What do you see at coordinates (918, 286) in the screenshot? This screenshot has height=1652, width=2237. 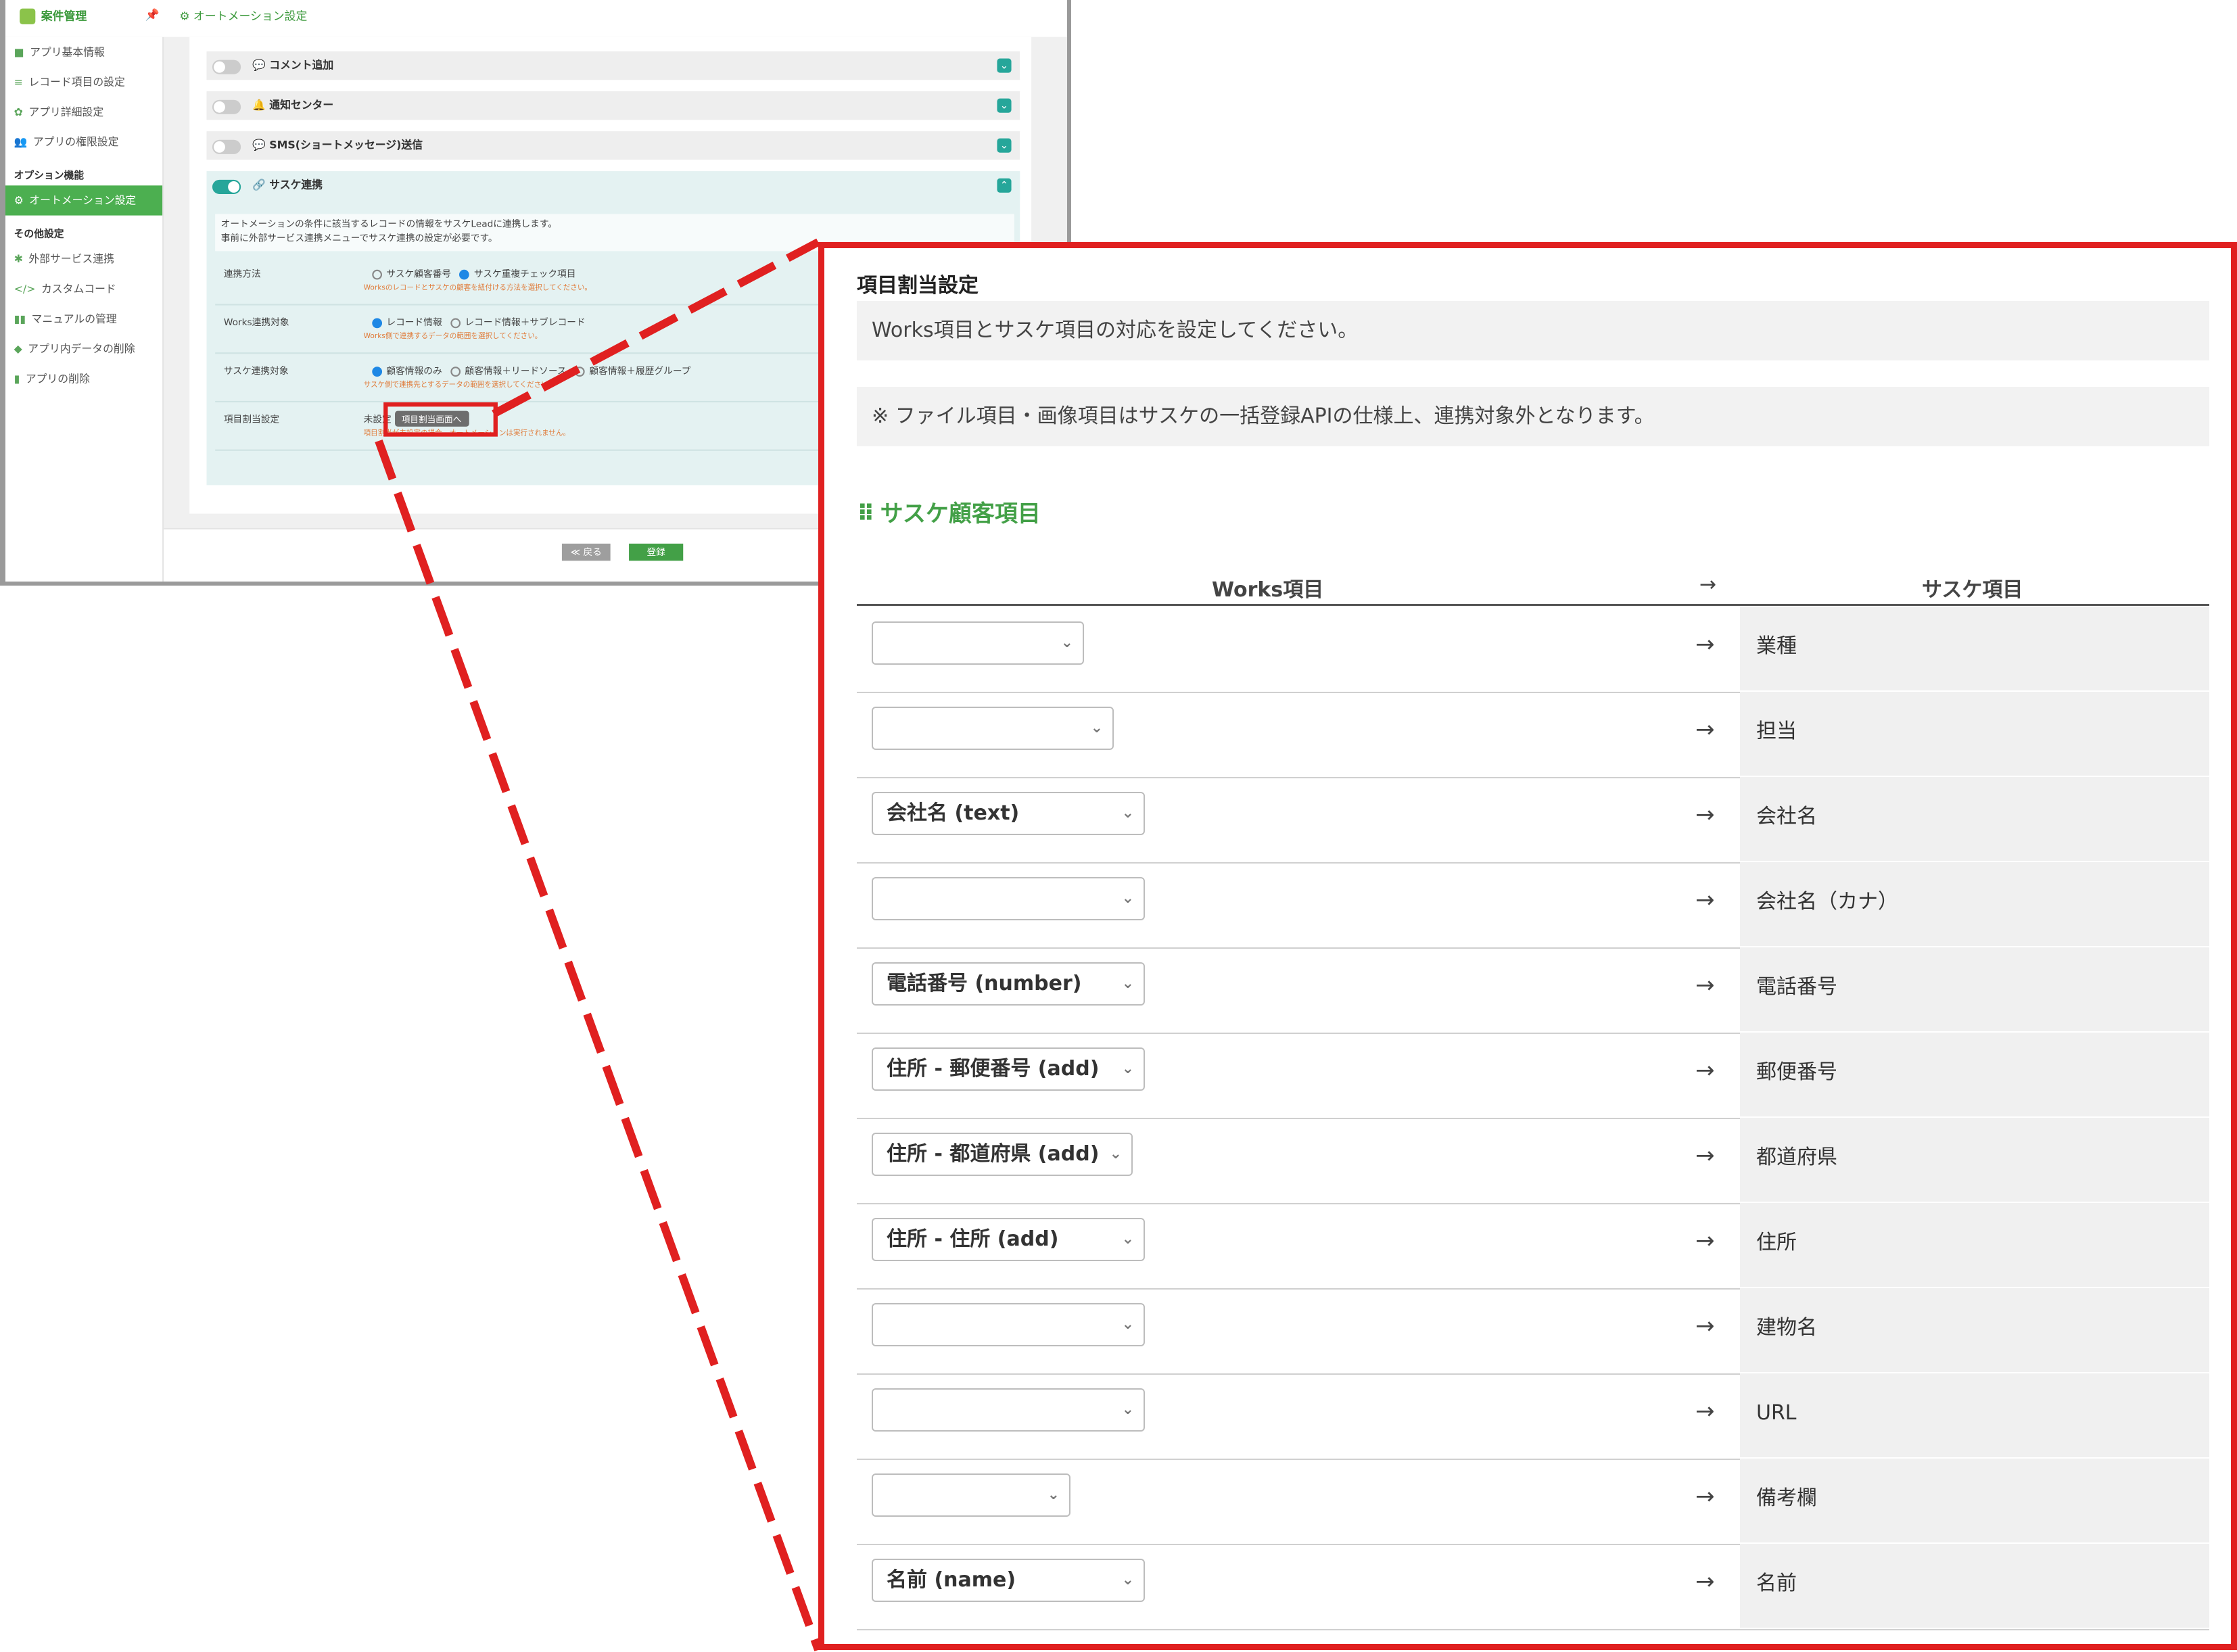 I see `mapping-title: 項目割当設定` at bounding box center [918, 286].